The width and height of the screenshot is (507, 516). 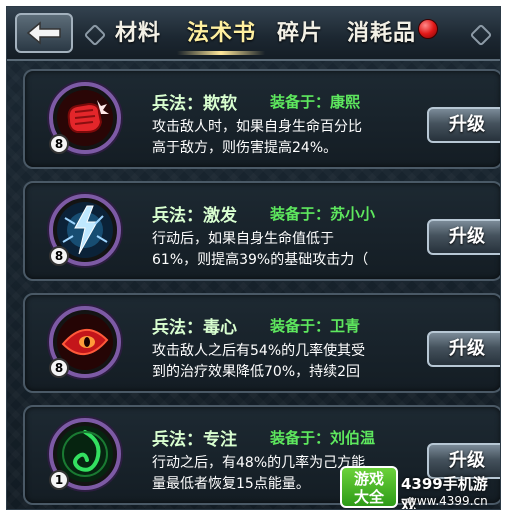 What do you see at coordinates (194, 216) in the screenshot?
I see `skill-name: 兵法：激发` at bounding box center [194, 216].